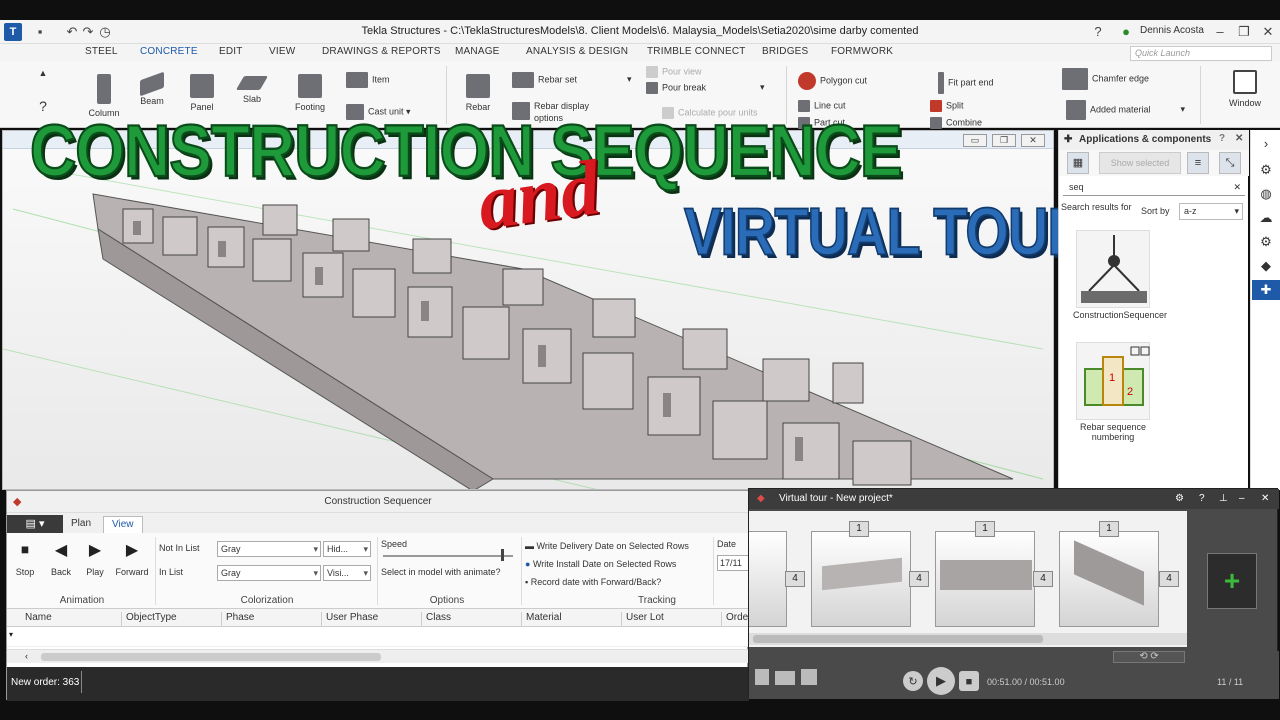 This screenshot has height=720, width=1280. I want to click on forward-button: ▶ Forward, so click(132, 559).